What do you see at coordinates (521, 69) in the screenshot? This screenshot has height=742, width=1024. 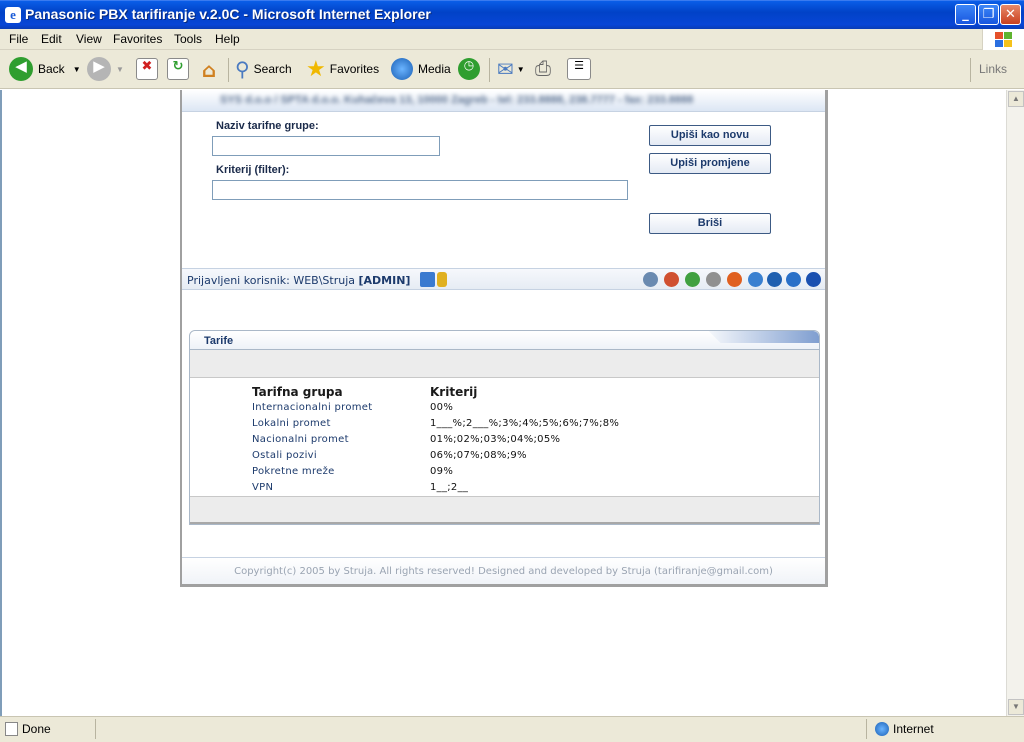 I see `mail-dropdown-icon: ▼` at bounding box center [521, 69].